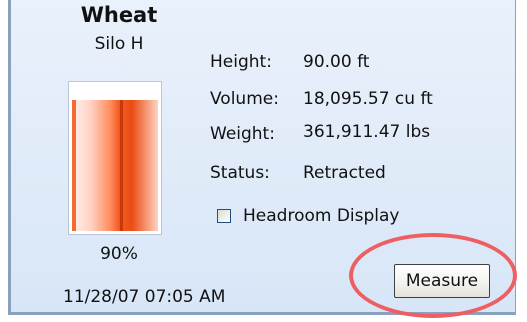 The height and width of the screenshot is (322, 527). What do you see at coordinates (119, 15) in the screenshot?
I see `product-name: Wheat` at bounding box center [119, 15].